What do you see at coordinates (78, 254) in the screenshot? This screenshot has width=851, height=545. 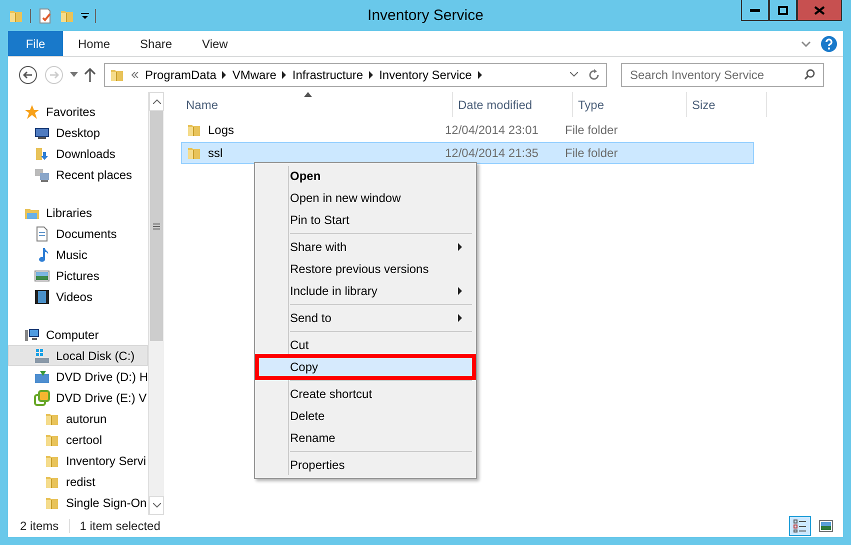 I see `nav-item: Music` at bounding box center [78, 254].